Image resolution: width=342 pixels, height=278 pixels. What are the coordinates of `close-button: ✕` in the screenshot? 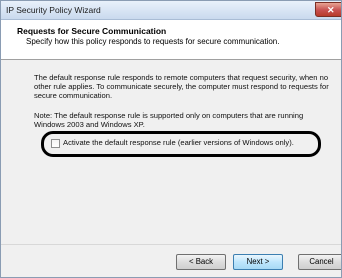 It's located at (328, 9).